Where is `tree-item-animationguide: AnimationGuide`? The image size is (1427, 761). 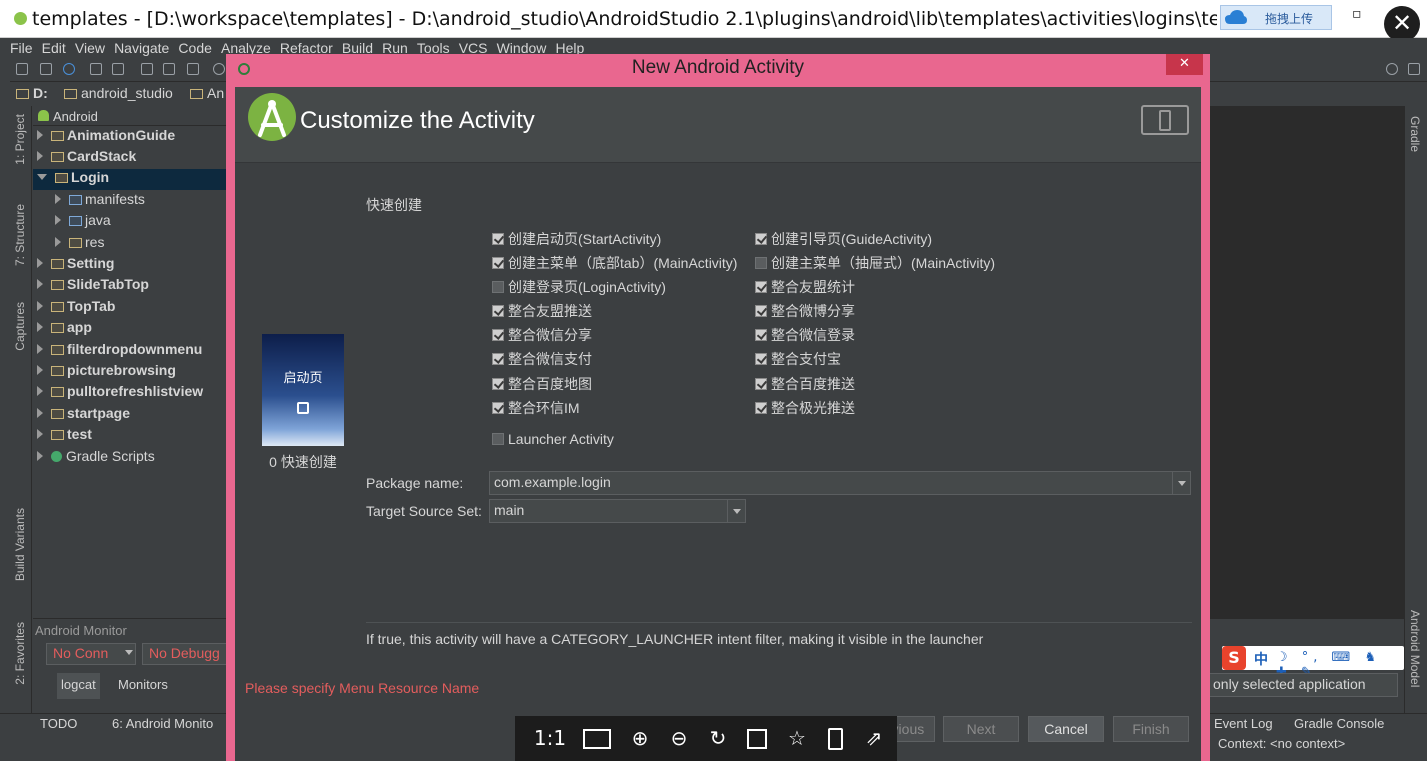
tree-item-animationguide: AnimationGuide is located at coordinates (106, 137).